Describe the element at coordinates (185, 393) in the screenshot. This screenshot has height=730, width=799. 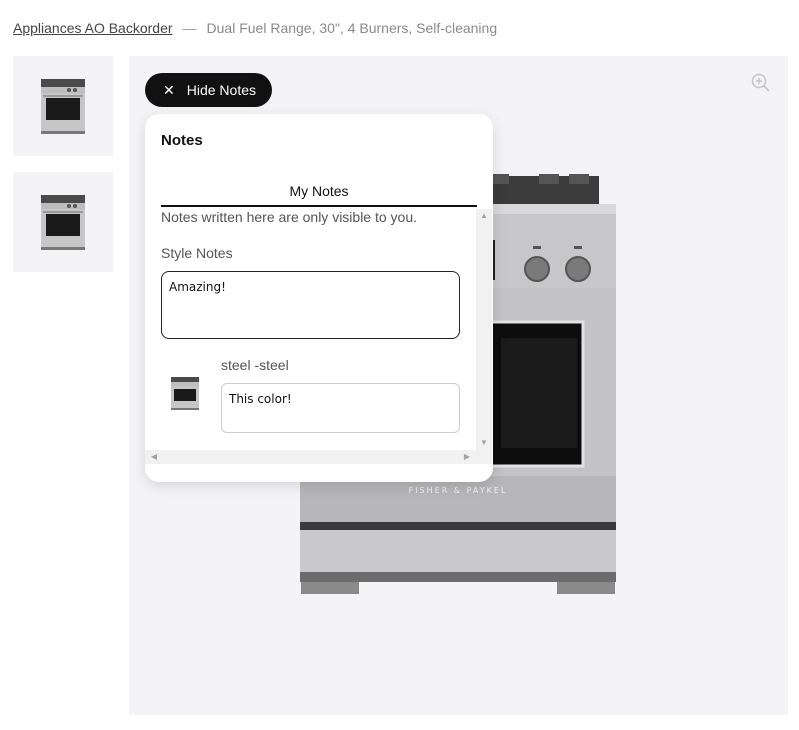
I see `item-product-thumbnail` at that location.